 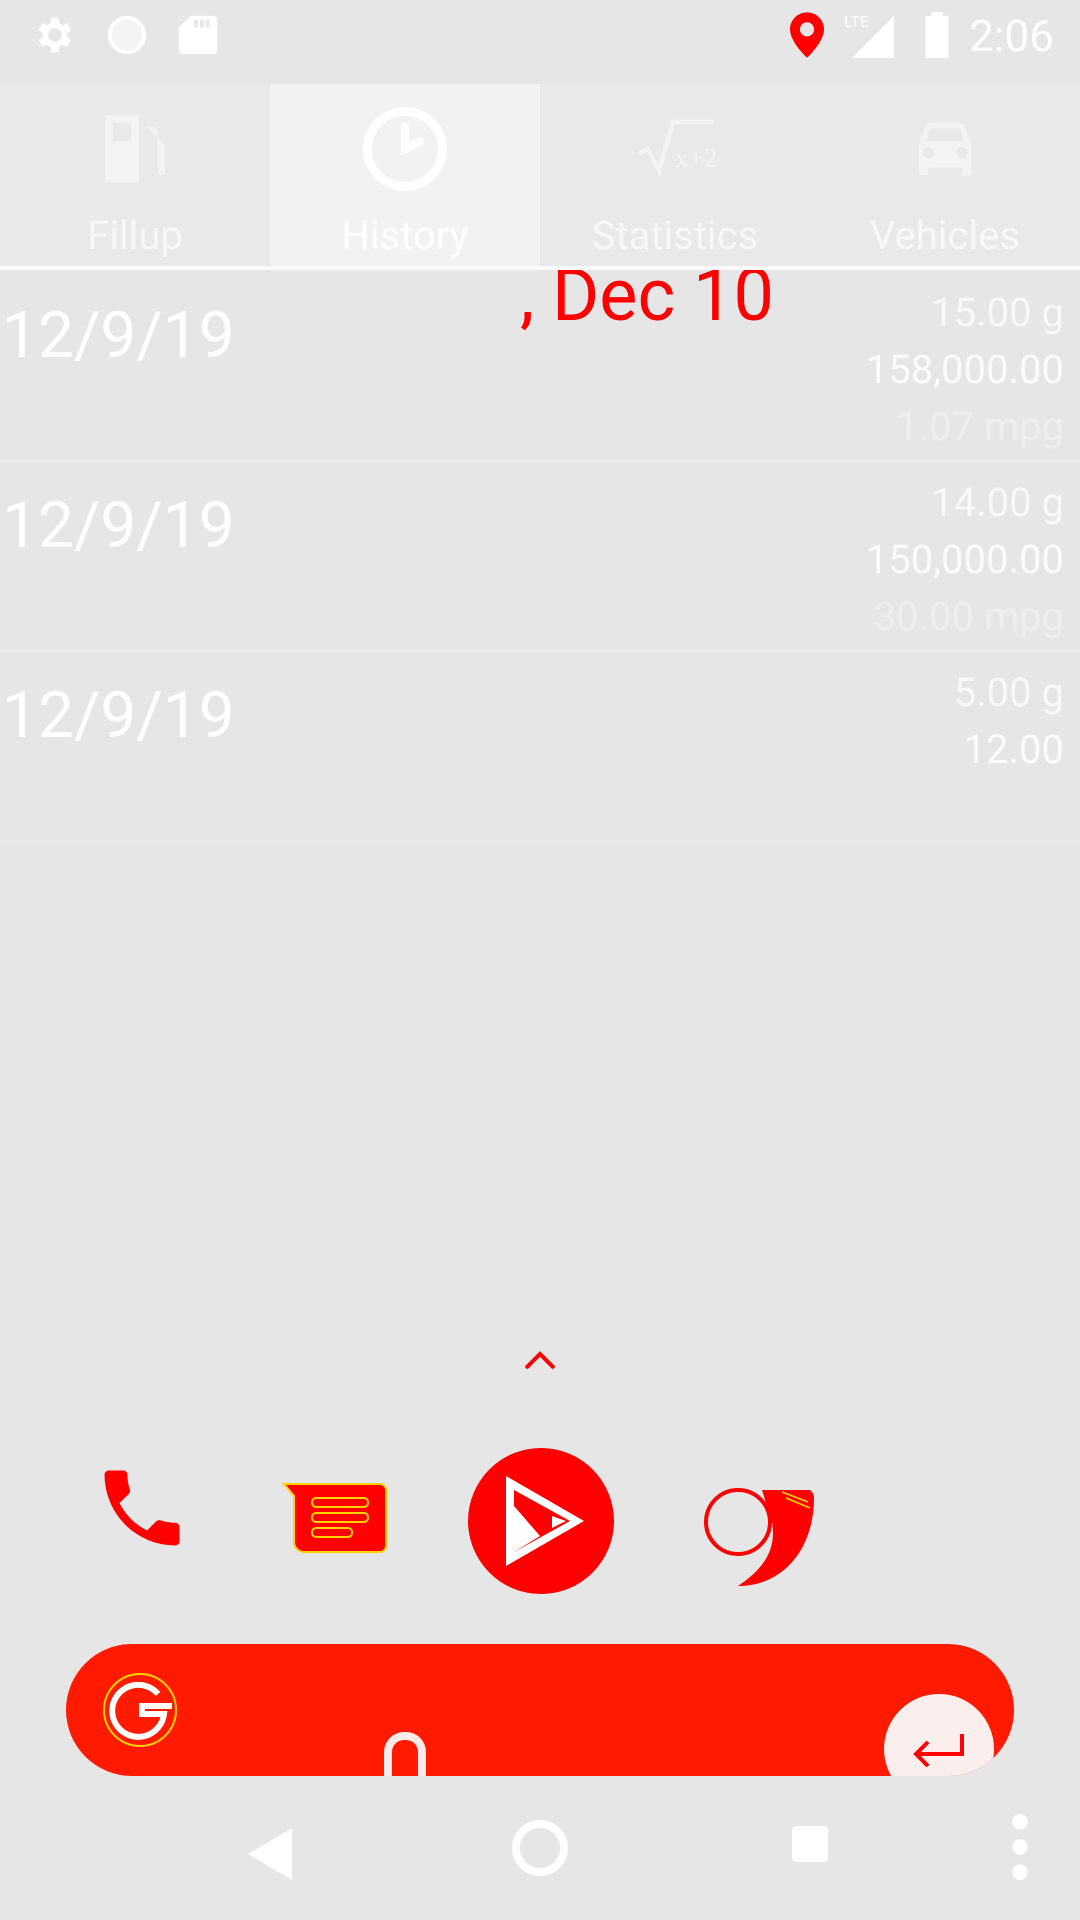 I want to click on home-icon, so click(x=540, y=1848).